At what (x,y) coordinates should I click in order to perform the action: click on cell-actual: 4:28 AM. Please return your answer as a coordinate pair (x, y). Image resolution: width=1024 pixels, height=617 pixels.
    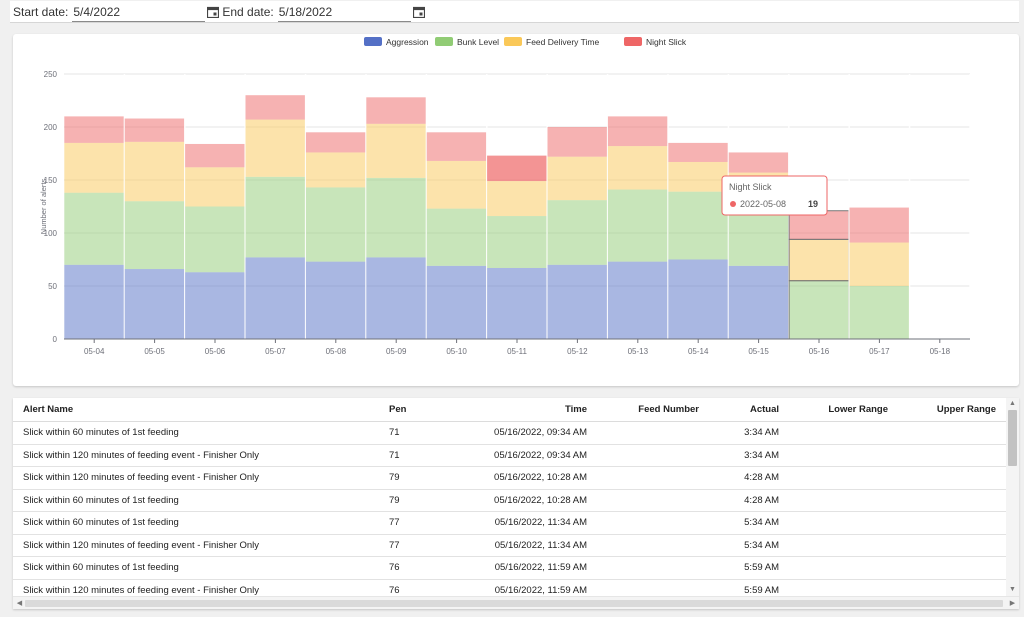
    Looking at the image, I should click on (761, 477).